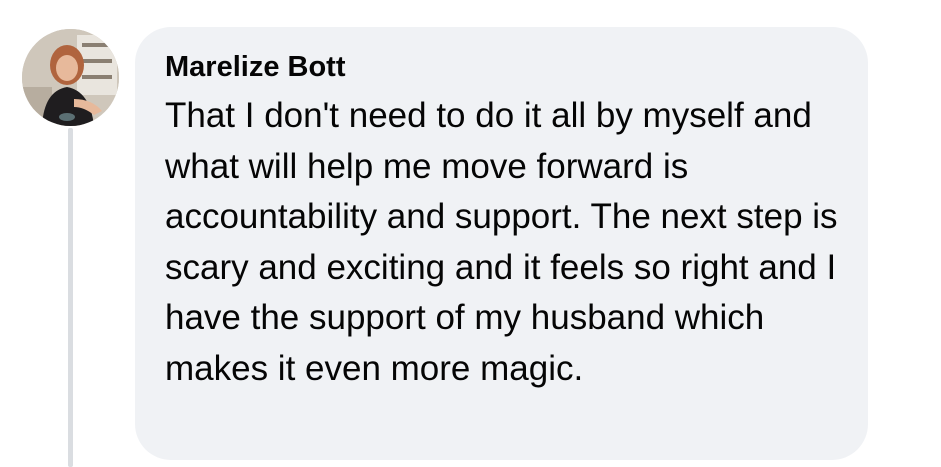 The height and width of the screenshot is (467, 941). I want to click on comment-author-name: Marelize Bott, so click(501, 67).